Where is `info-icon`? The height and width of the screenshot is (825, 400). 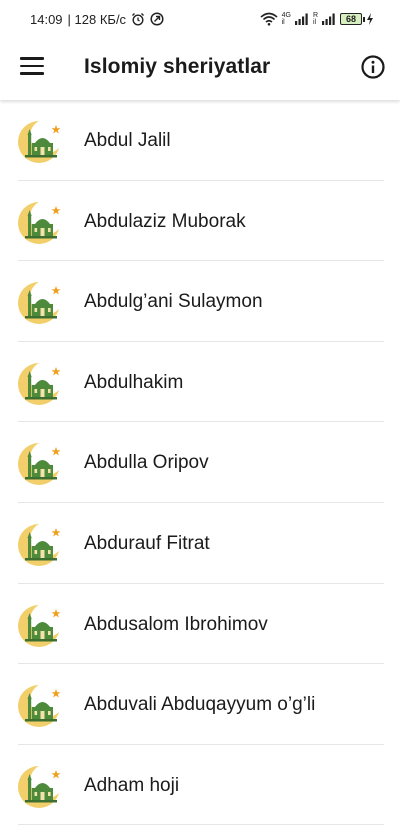
info-icon is located at coordinates (373, 67).